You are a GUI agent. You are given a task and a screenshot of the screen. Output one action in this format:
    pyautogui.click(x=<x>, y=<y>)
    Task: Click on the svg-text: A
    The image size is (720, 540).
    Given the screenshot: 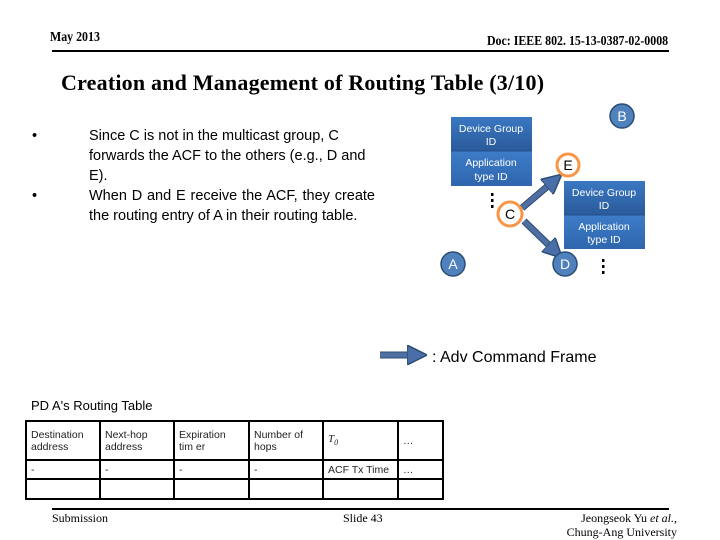 What is the action you would take?
    pyautogui.click(x=453, y=264)
    